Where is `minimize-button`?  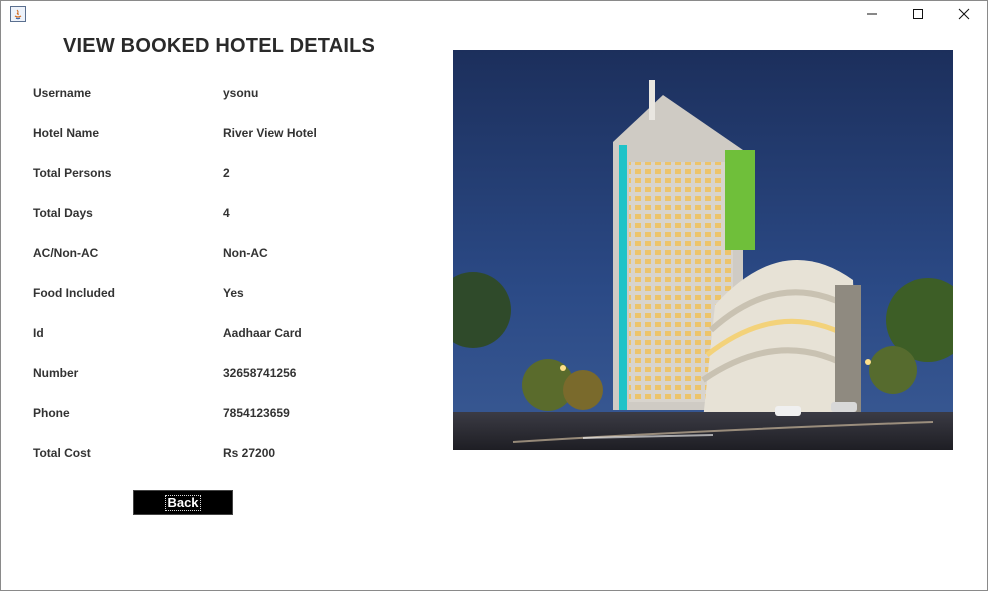
minimize-button is located at coordinates (872, 15).